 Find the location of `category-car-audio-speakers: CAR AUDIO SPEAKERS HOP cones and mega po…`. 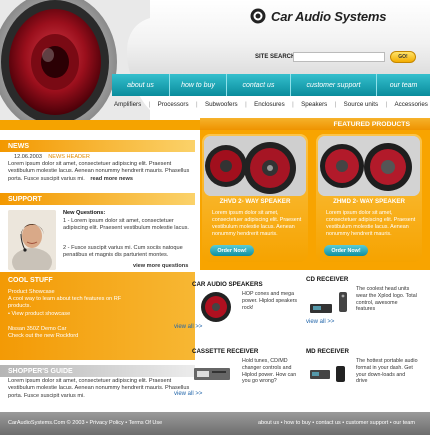

category-car-audio-speakers: CAR AUDIO SPEAKERS HOP cones and mega po… is located at coordinates (238, 309).